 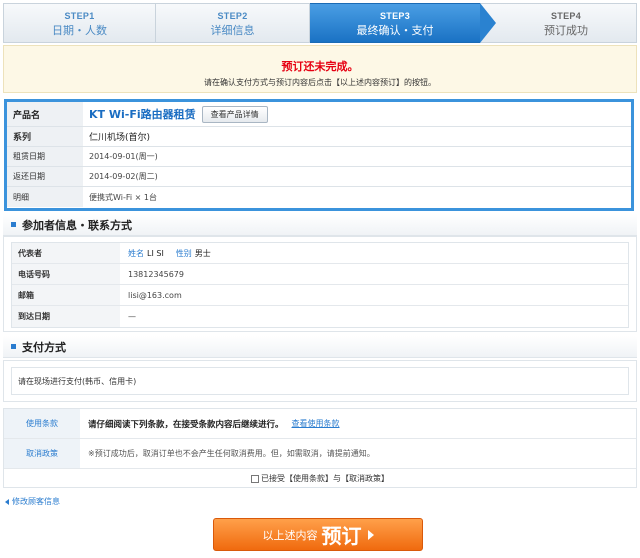 I want to click on step-4-number: STEP4, so click(x=565, y=16).